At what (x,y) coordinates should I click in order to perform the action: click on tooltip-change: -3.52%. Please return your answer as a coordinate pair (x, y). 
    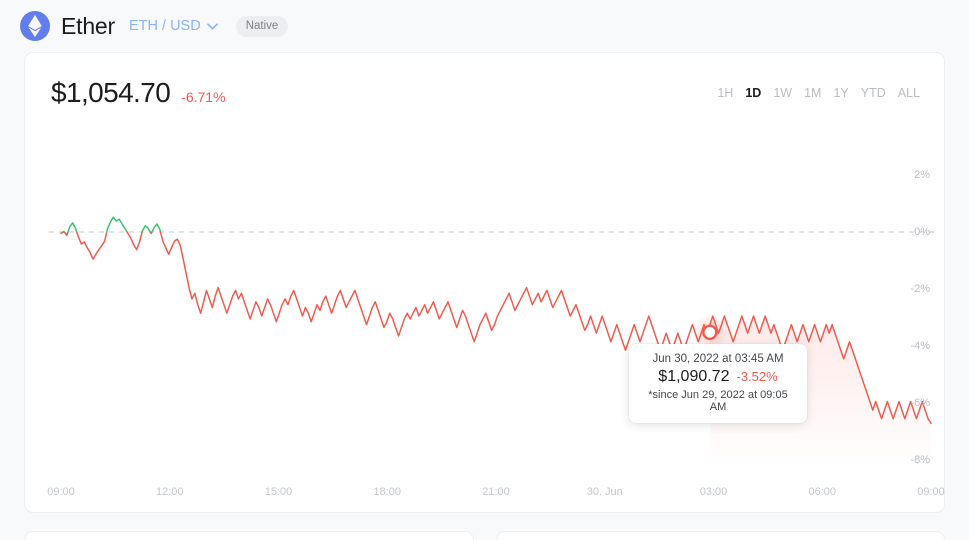
    Looking at the image, I should click on (757, 376).